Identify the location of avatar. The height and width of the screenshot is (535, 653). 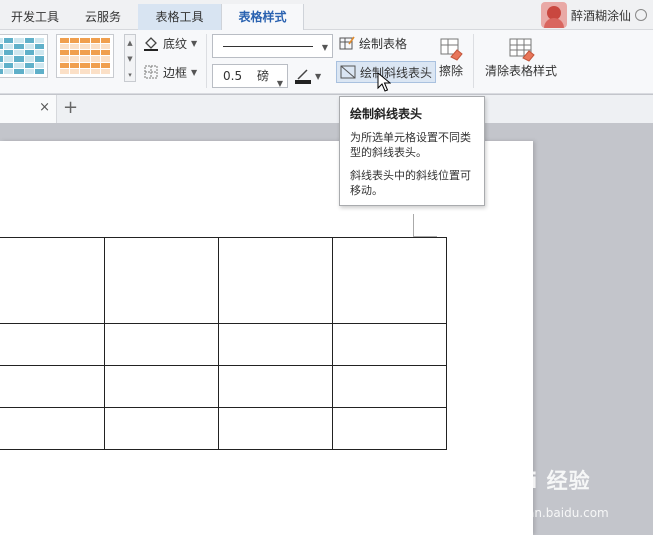
(553, 15).